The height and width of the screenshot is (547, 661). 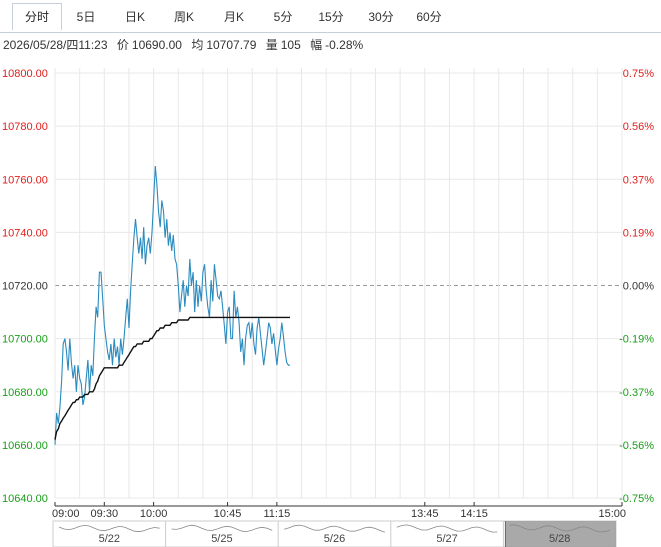 What do you see at coordinates (105, 514) in the screenshot?
I see `time-tick-label: 09:30` at bounding box center [105, 514].